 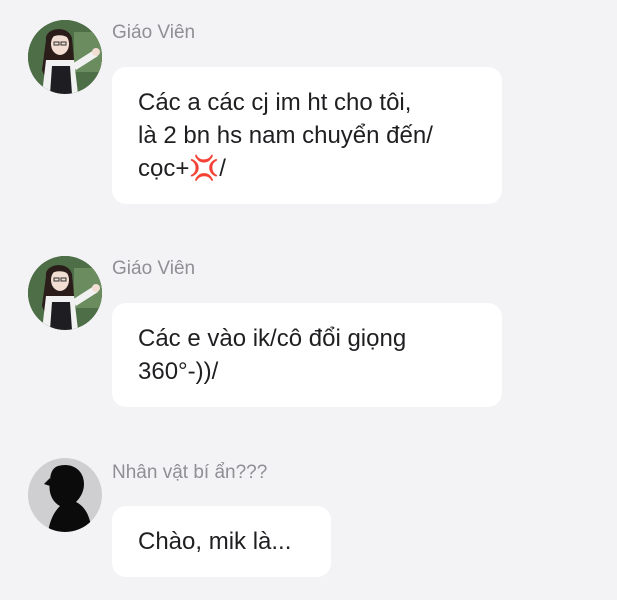 I want to click on silhouette-icon, so click(x=65, y=495).